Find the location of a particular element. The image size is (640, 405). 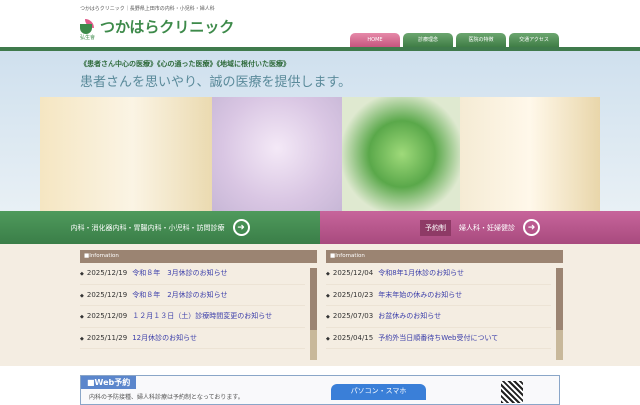

news-link: 予約外当日順番待ちWeb受付について is located at coordinates (438, 338).